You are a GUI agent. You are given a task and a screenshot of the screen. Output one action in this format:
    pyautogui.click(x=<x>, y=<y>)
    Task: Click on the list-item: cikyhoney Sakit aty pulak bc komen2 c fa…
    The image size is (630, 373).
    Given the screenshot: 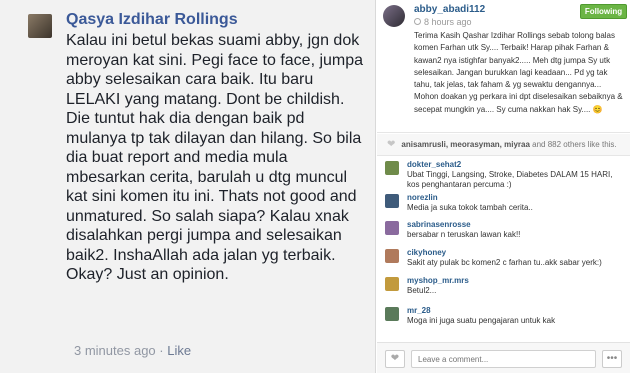 What is the action you would take?
    pyautogui.click(x=503, y=260)
    